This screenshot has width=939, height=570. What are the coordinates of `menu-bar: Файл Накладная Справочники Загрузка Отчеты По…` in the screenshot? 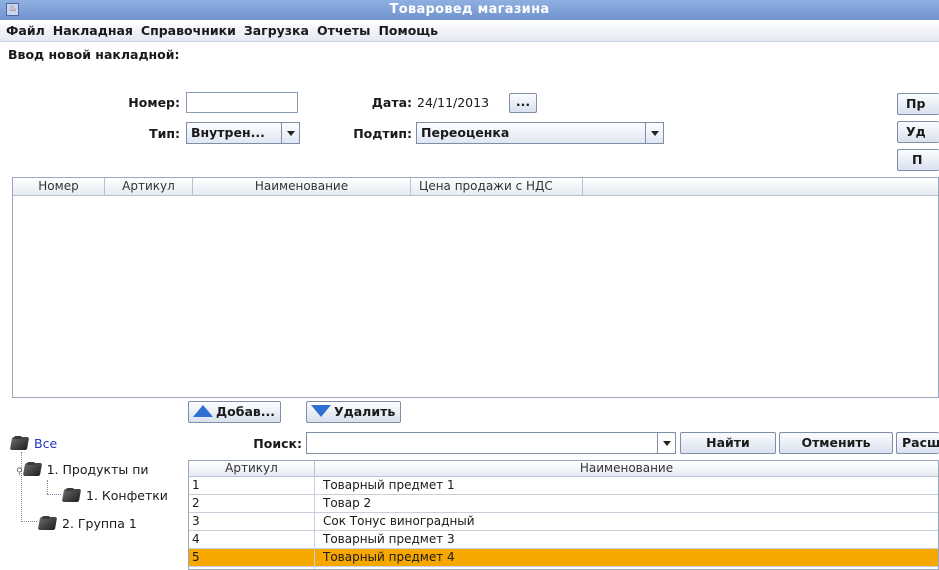 It's located at (469, 31).